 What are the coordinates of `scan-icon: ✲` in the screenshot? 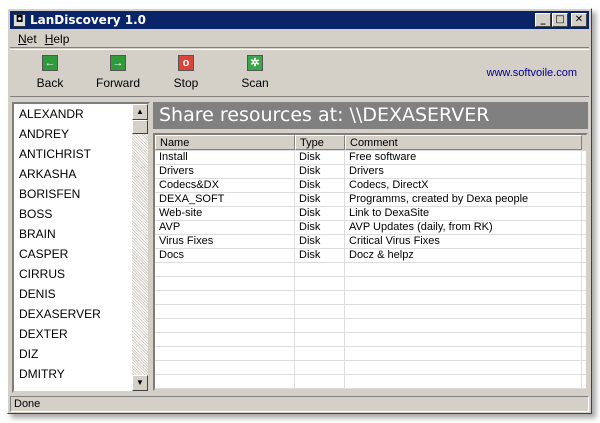 It's located at (255, 63).